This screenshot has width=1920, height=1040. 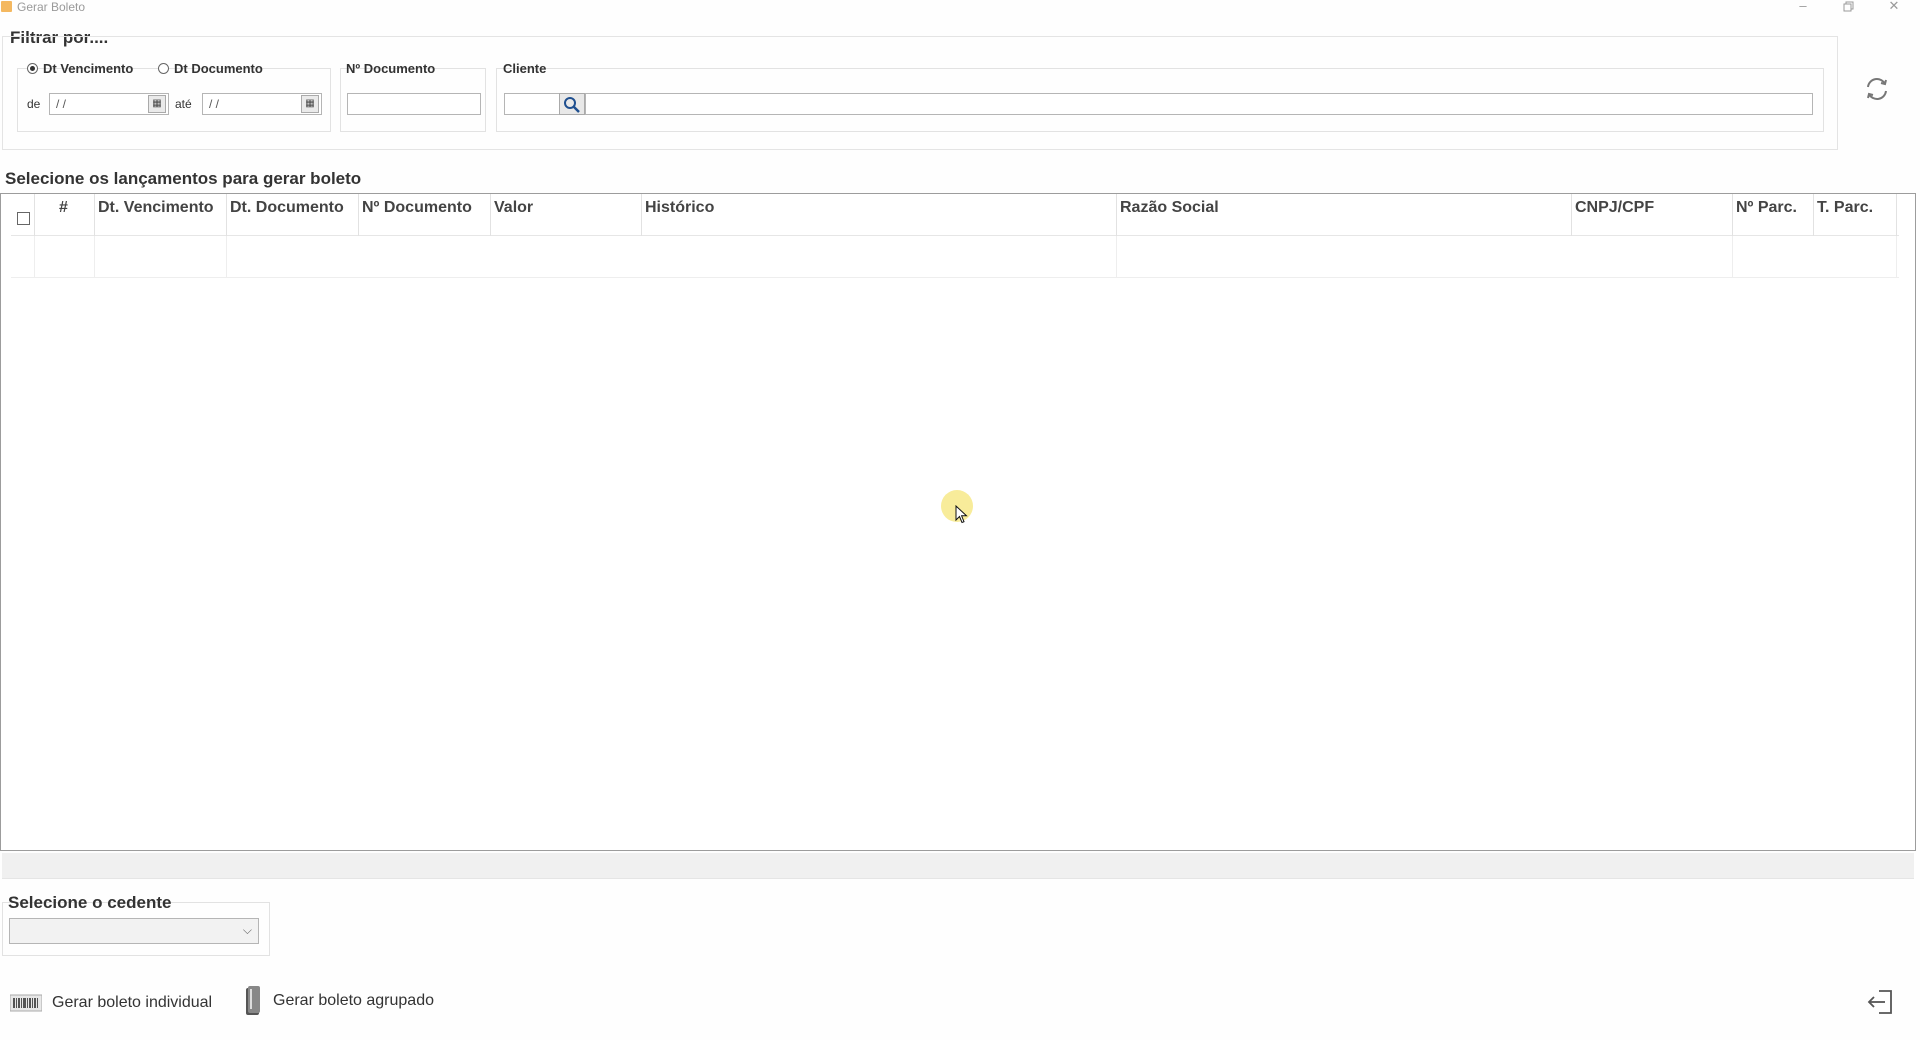 What do you see at coordinates (572, 104) in the screenshot?
I see `search-icon` at bounding box center [572, 104].